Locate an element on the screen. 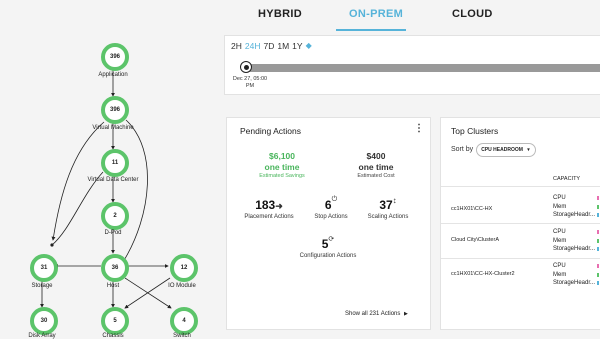 This screenshot has height=339, width=600. time-range-selector: 2H 24H 7D 1M 1Y ◆ is located at coordinates (271, 46).